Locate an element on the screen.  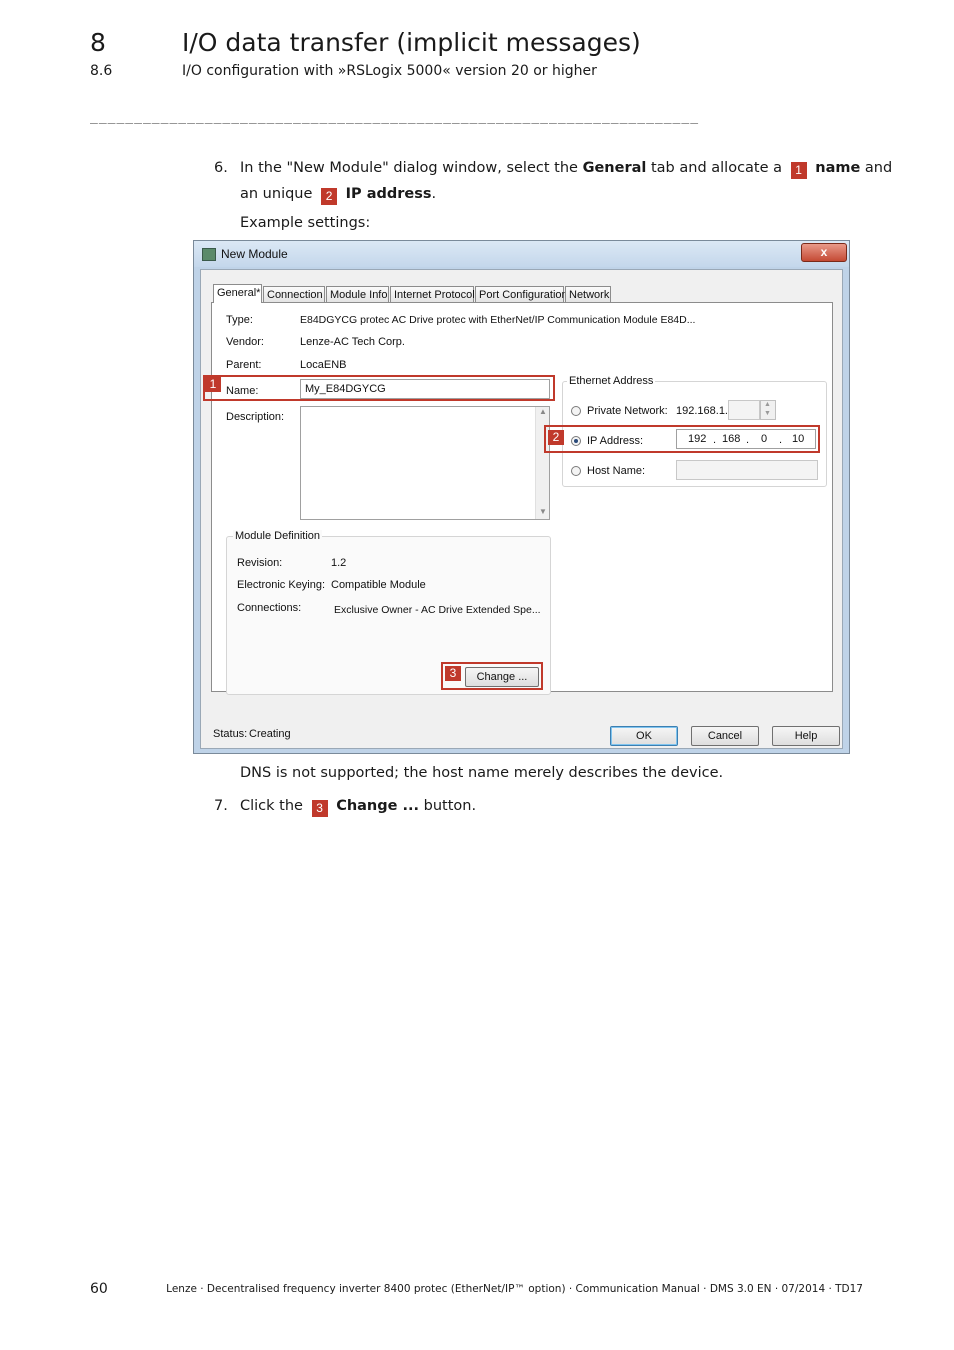
step6-line2: an unique 2 IP address. is located at coordinates (338, 195).